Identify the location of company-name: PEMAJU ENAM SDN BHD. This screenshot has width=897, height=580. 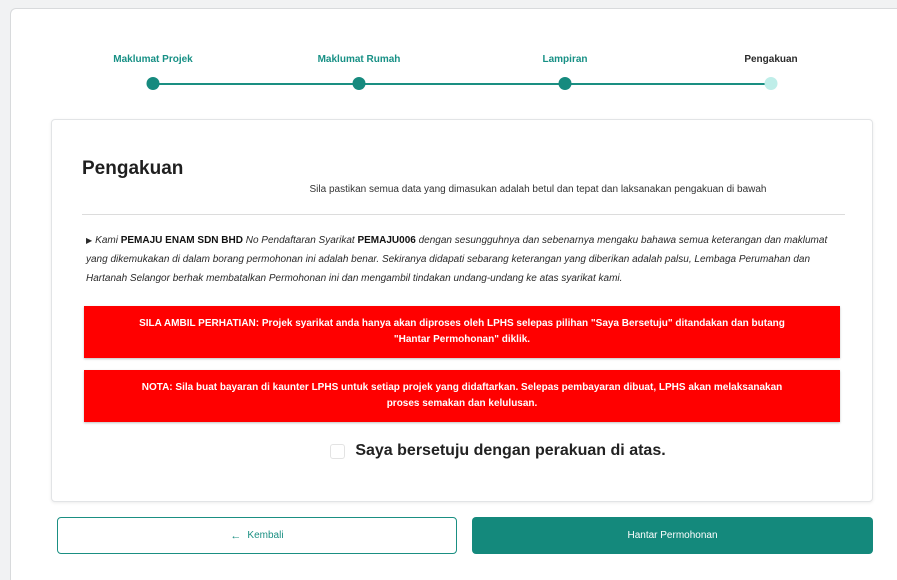
(181, 240).